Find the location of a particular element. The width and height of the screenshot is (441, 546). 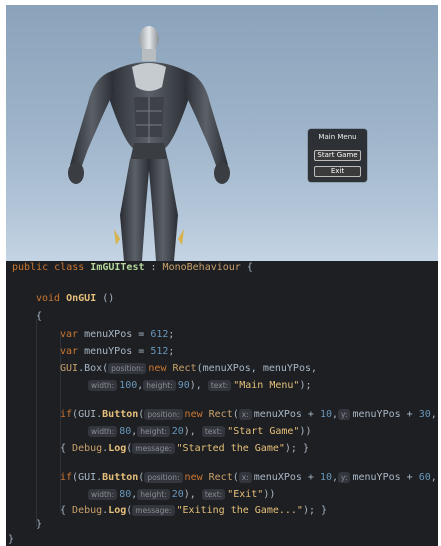

code-line-4: var menuXPos = 612; is located at coordinates (117, 334).